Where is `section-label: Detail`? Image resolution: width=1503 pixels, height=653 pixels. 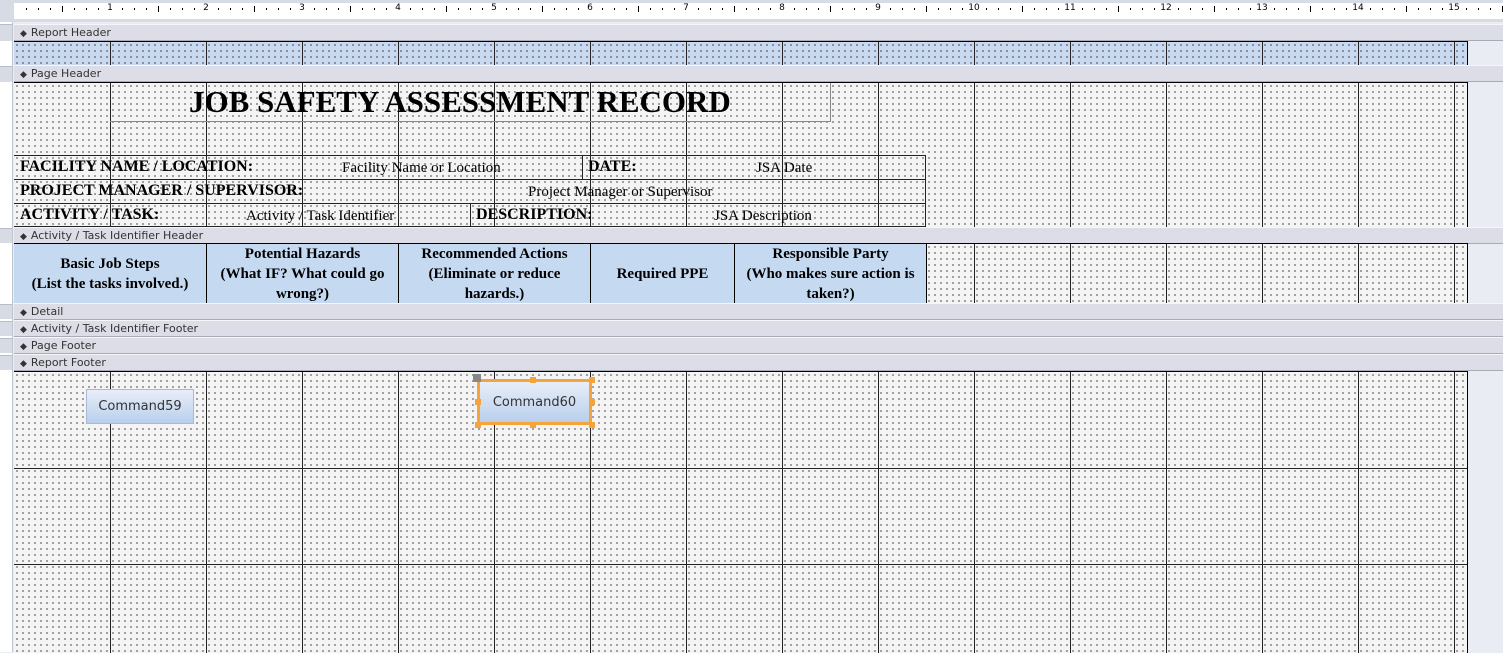
section-label: Detail is located at coordinates (47, 311).